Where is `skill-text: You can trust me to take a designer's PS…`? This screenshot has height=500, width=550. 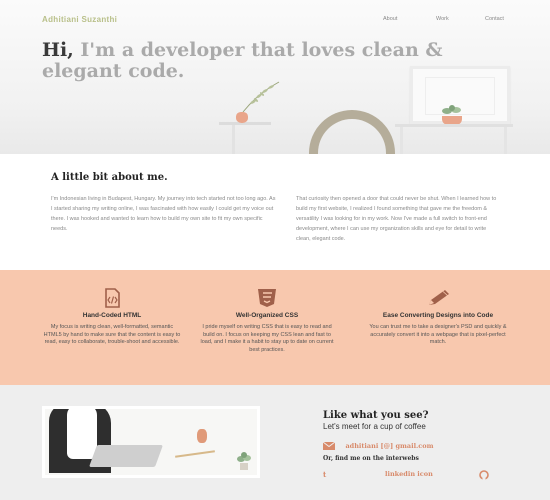 skill-text: You can trust me to take a designer's PS… is located at coordinates (438, 334).